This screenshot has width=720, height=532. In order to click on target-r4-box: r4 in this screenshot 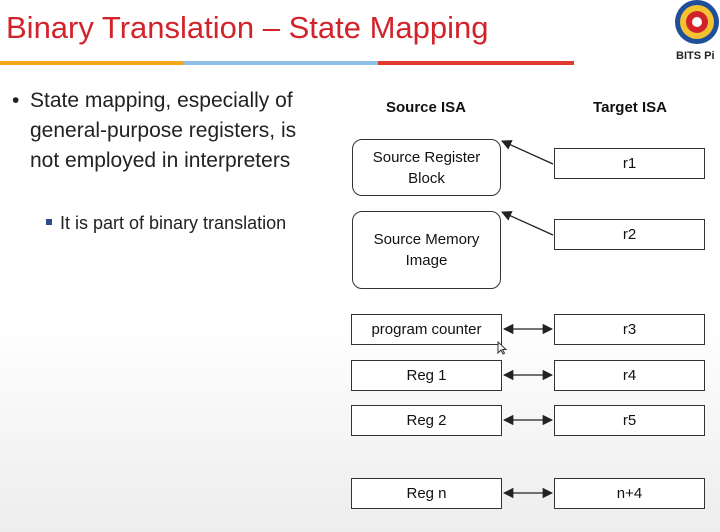, I will do `click(629, 375)`.